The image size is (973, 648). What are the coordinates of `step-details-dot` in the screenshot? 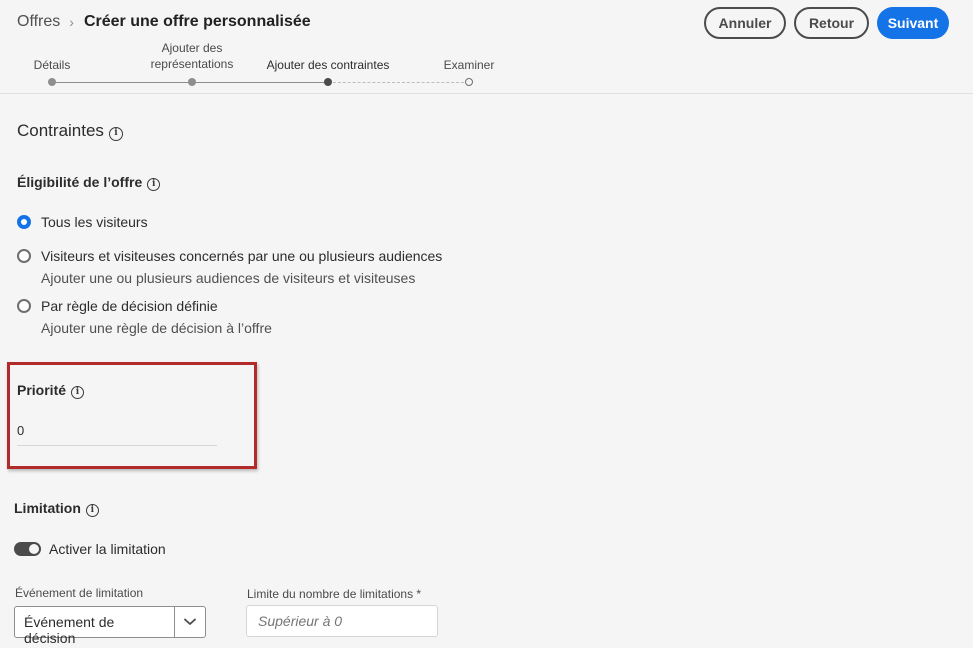 It's located at (52, 82).